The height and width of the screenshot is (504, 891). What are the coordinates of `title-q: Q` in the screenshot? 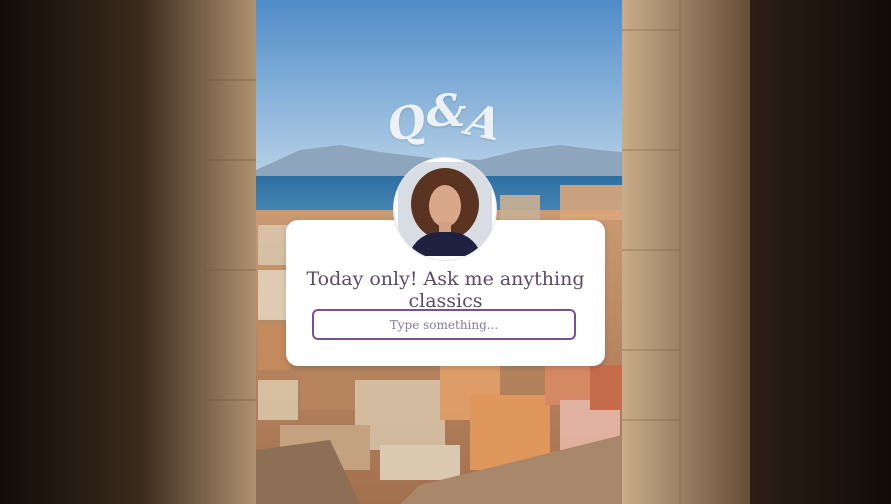 It's located at (407, 123).